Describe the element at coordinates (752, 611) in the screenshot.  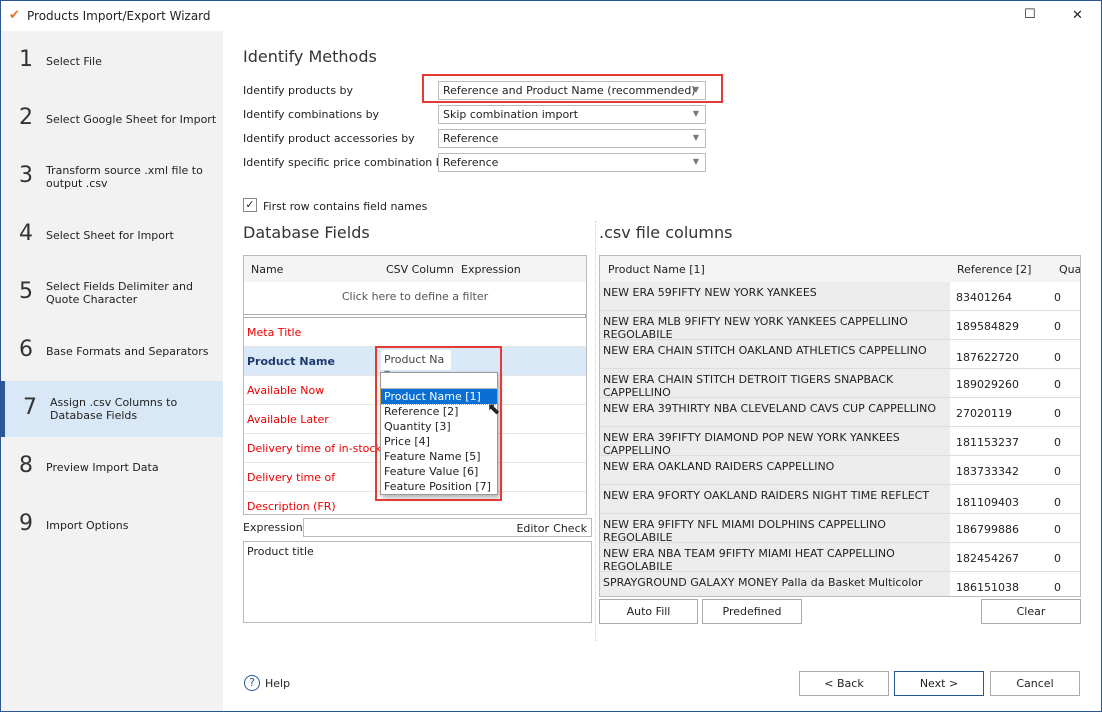
I see `predefined-button: Predefined` at that location.